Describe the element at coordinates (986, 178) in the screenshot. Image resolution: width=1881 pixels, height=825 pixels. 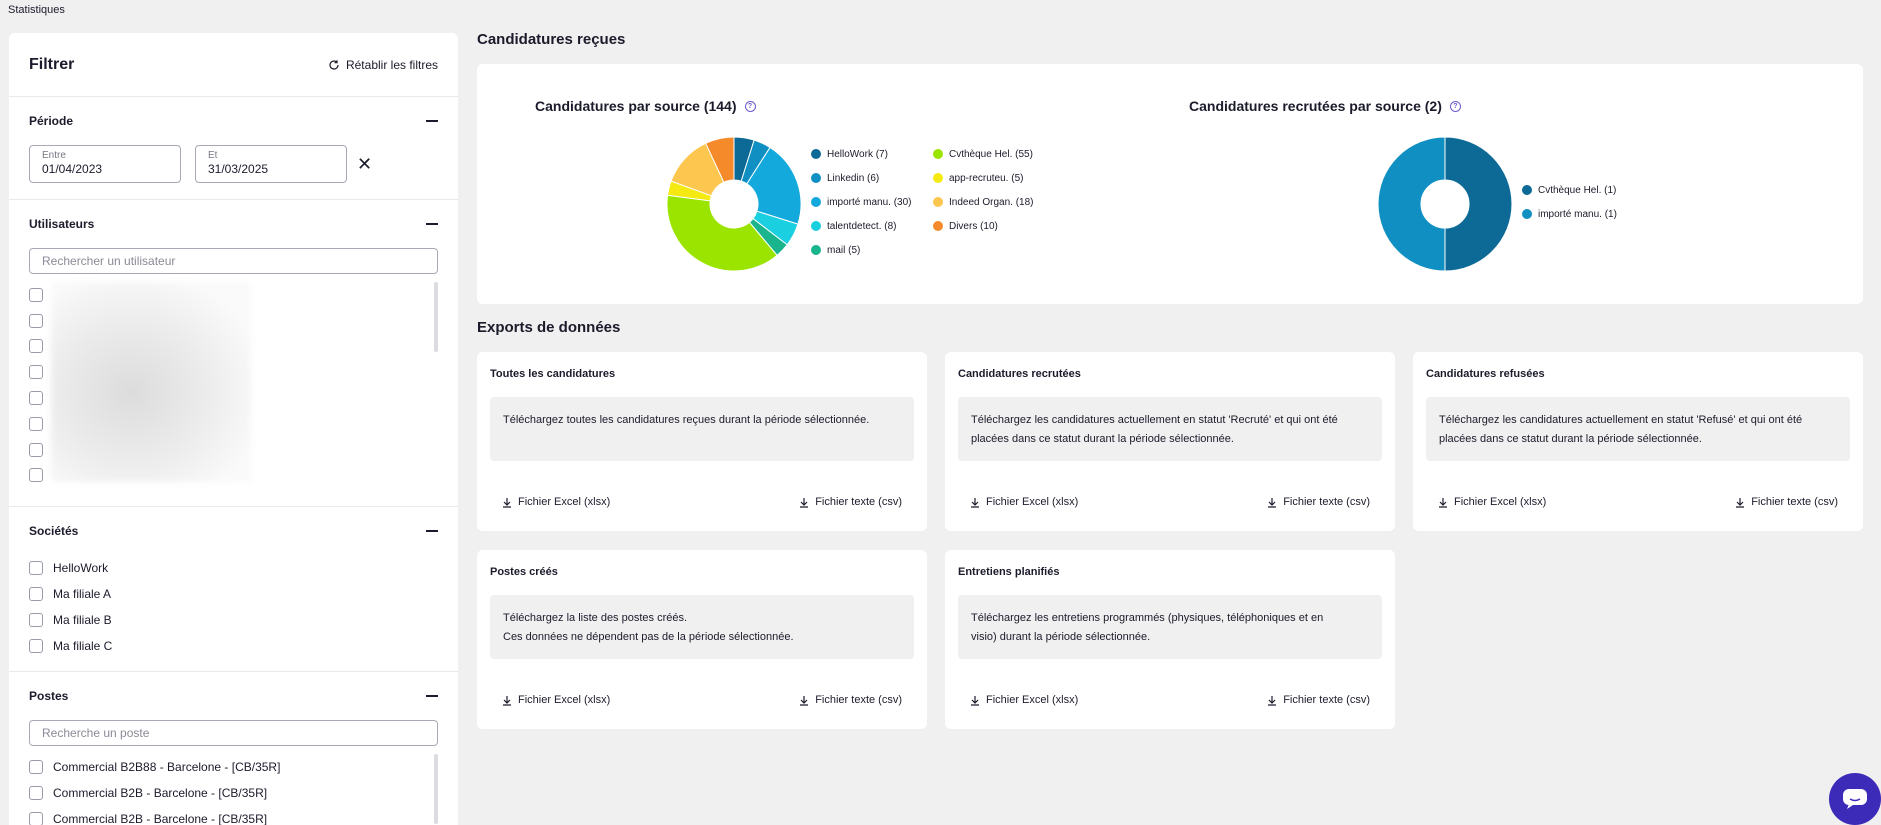
I see `legend-item: app-recruteu. (5)` at that location.